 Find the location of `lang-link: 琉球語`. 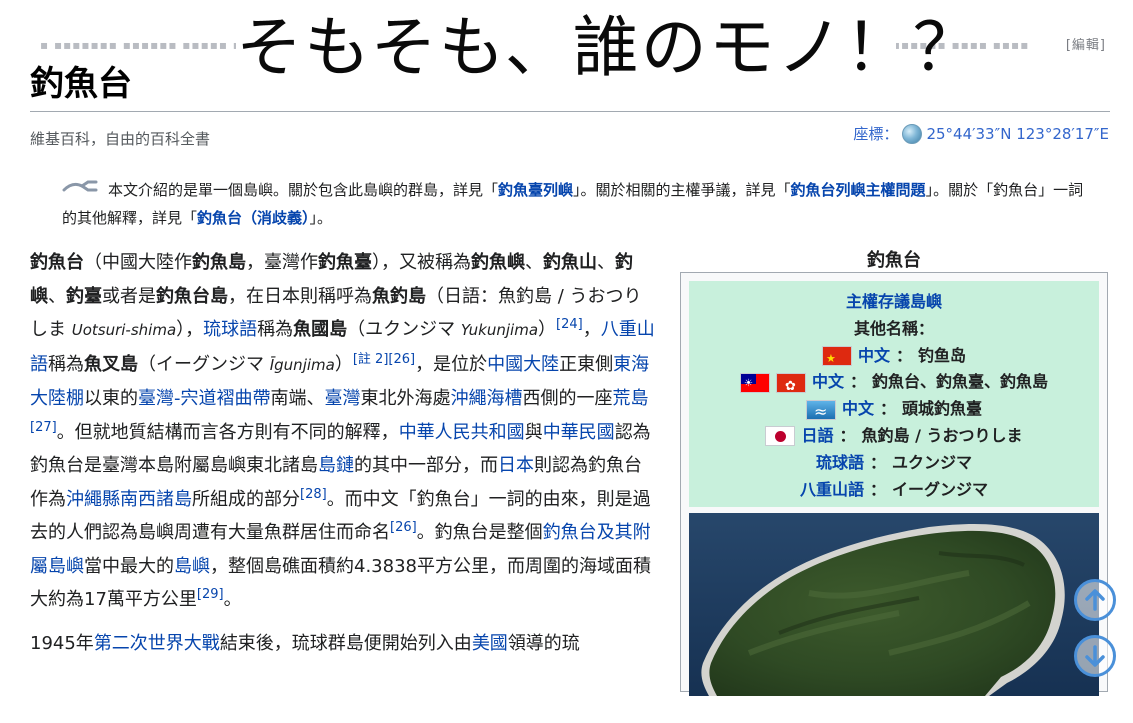

lang-link: 琉球語 is located at coordinates (840, 463).